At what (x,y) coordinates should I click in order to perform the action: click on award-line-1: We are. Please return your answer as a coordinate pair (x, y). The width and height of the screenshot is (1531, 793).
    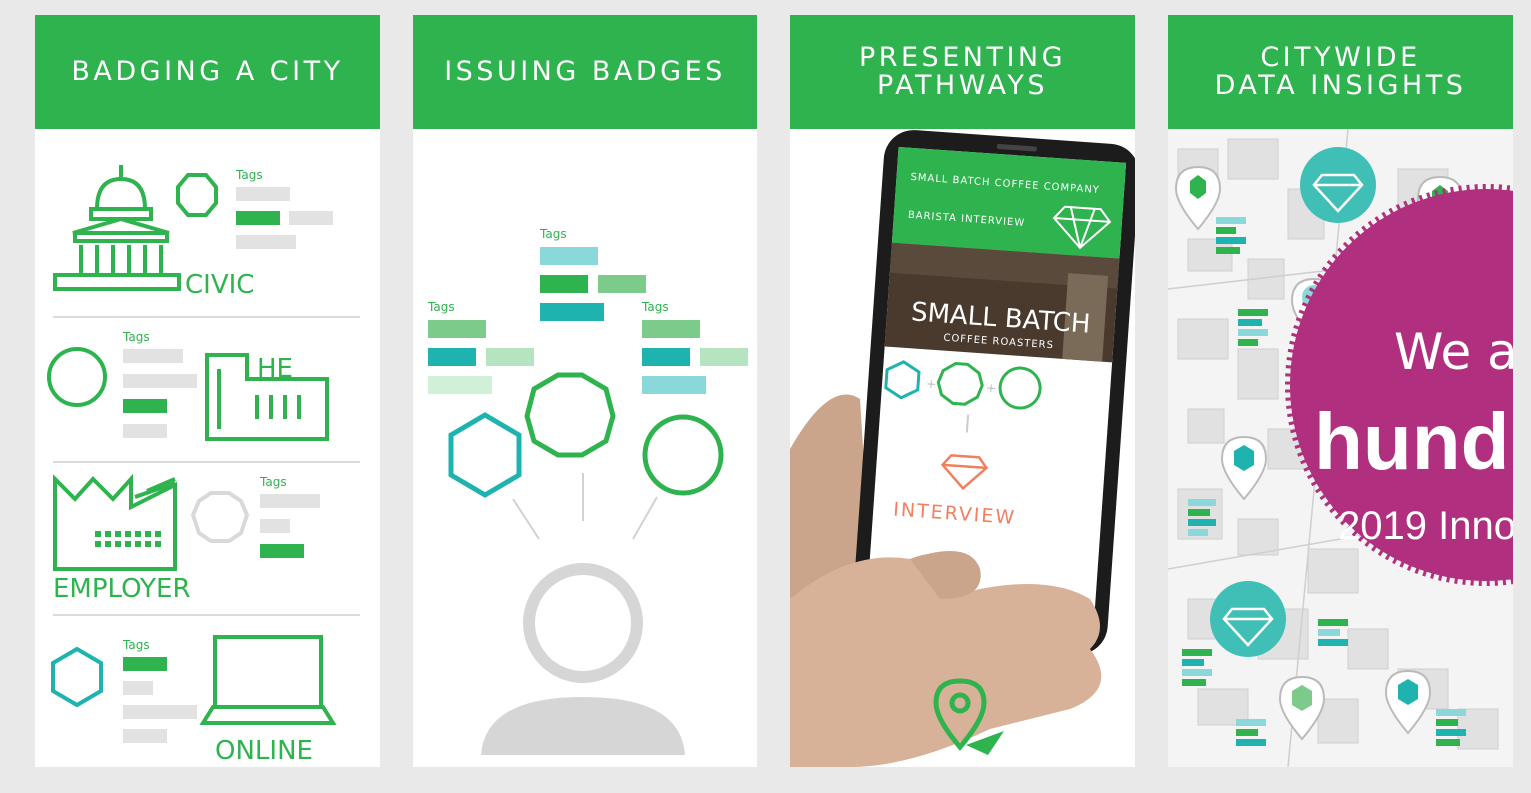
    Looking at the image, I should click on (1453, 352).